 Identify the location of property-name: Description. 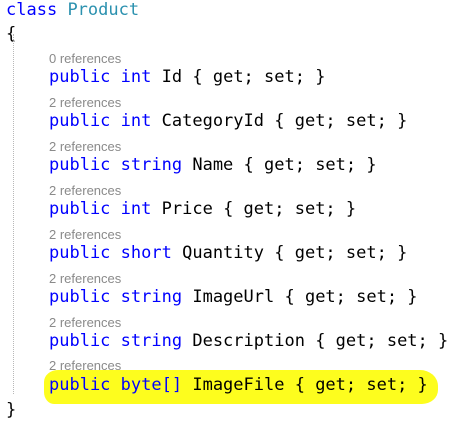
(248, 341).